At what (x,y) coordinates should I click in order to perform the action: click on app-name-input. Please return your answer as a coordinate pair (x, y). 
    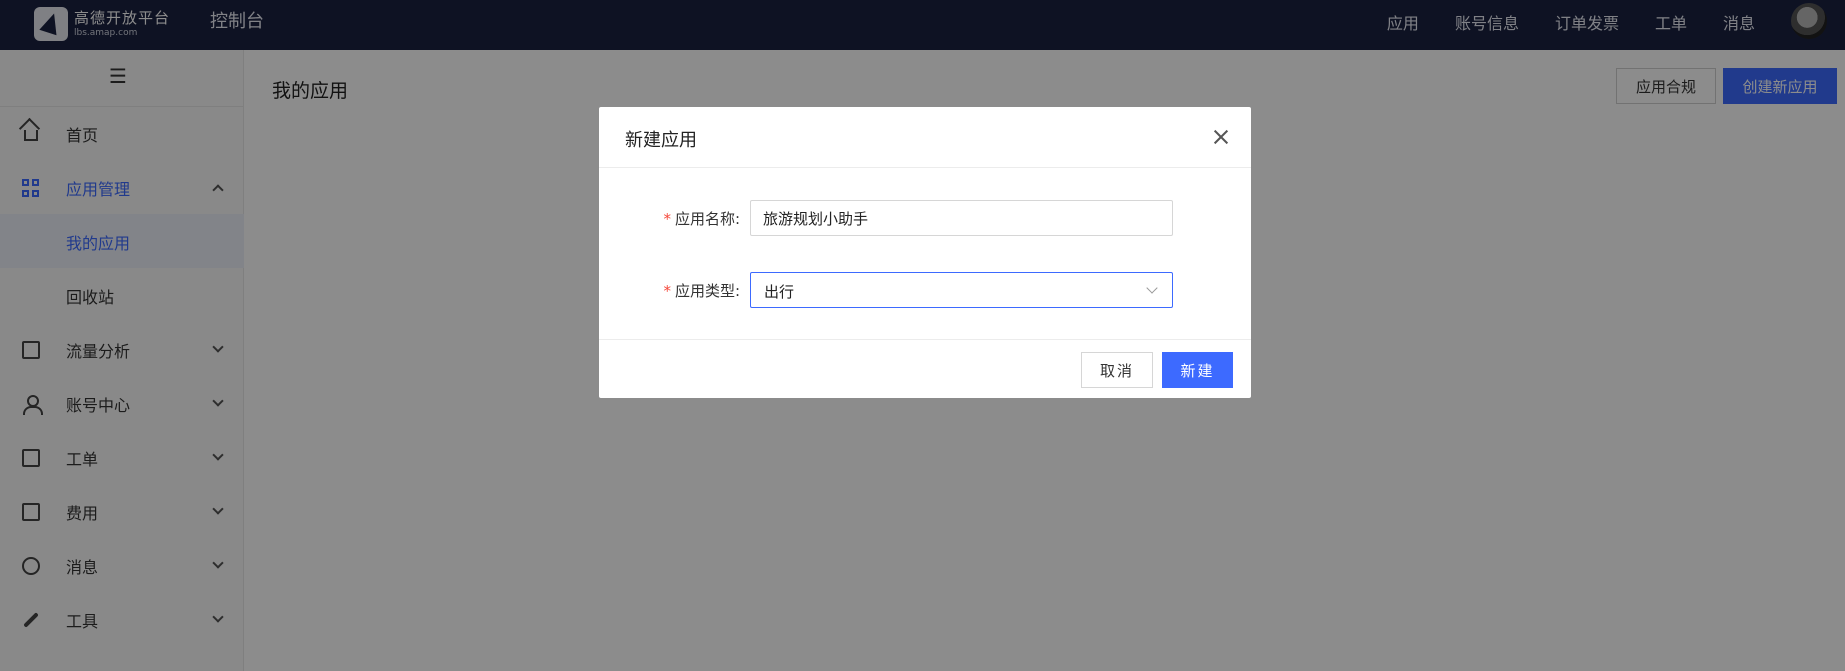
    Looking at the image, I should click on (961, 218).